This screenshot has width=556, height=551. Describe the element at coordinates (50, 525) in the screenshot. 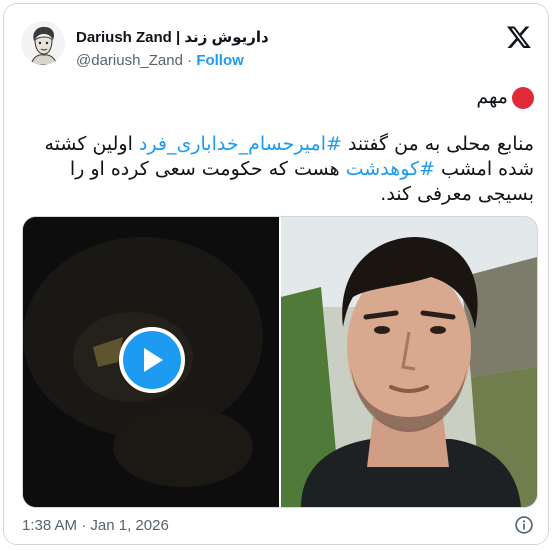

I see `tweet-time: 1:38 AM` at that location.